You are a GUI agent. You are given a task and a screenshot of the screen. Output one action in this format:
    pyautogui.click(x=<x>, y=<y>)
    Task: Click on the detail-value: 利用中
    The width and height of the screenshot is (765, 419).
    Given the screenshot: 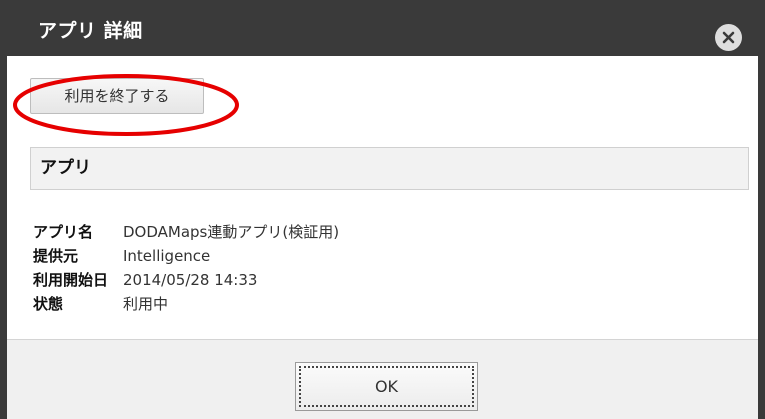 What is the action you would take?
    pyautogui.click(x=146, y=304)
    